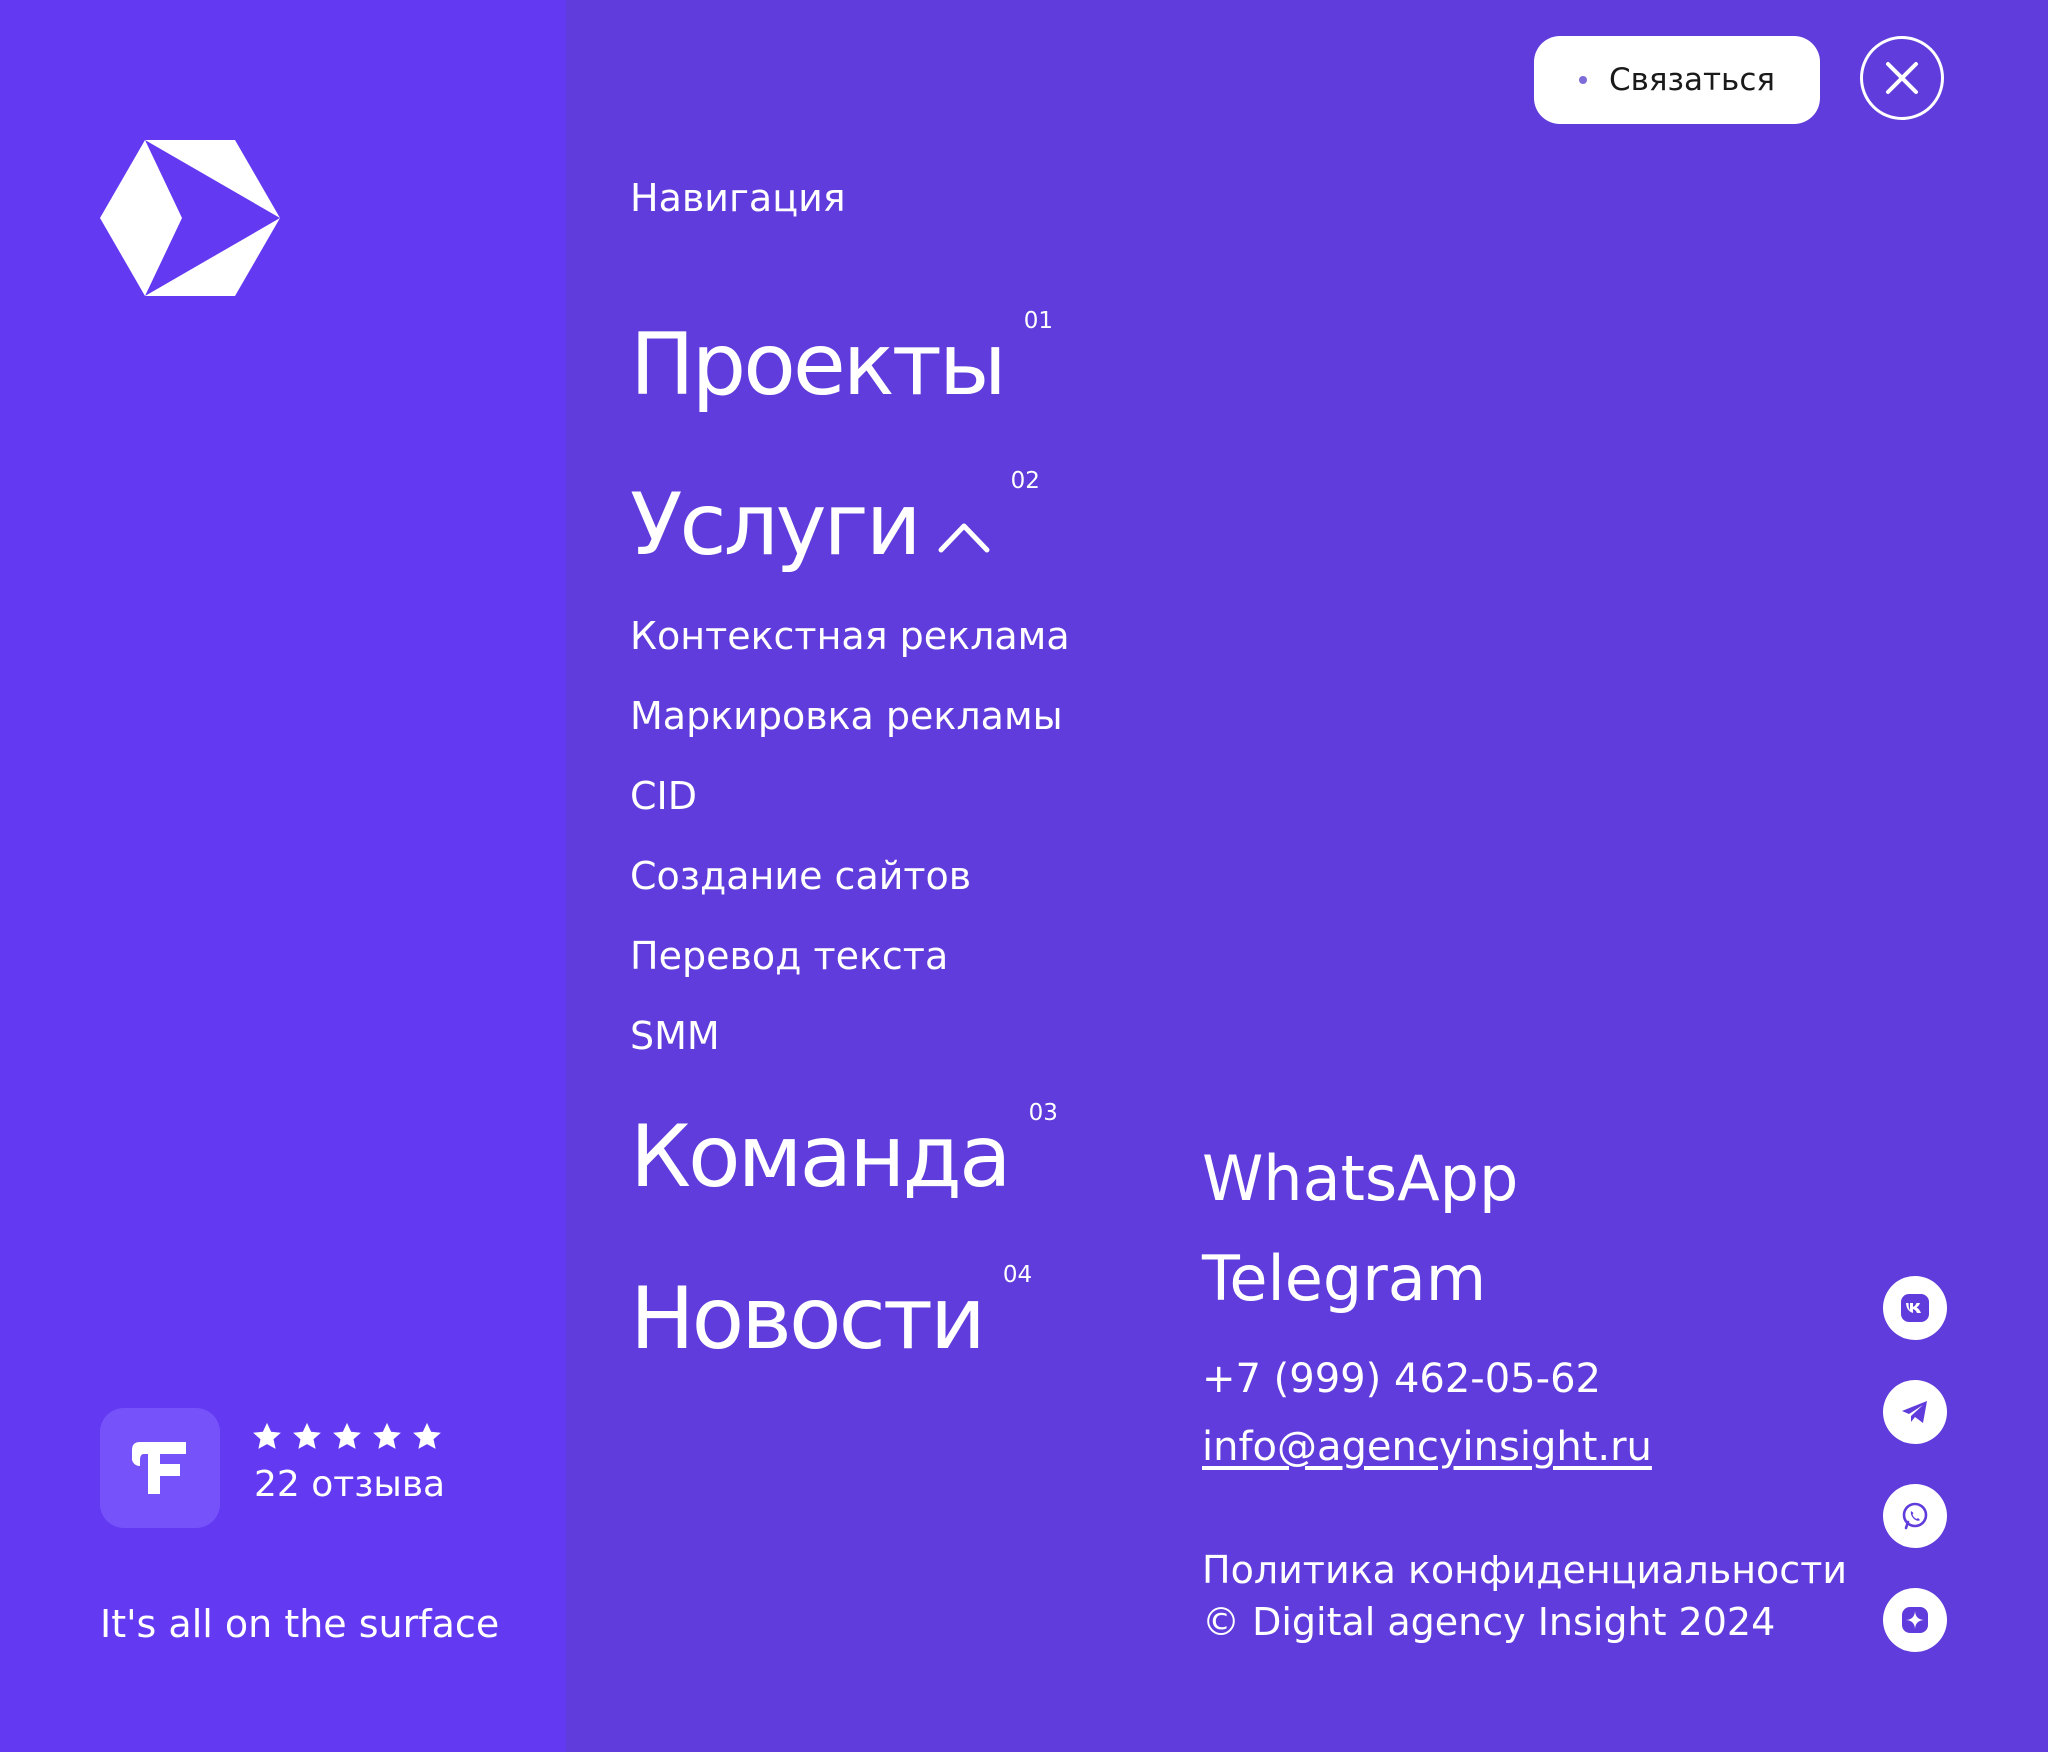 This screenshot has width=2048, height=1752. What do you see at coordinates (800, 876) in the screenshot?
I see `service-link-websites: Создание сайтов` at bounding box center [800, 876].